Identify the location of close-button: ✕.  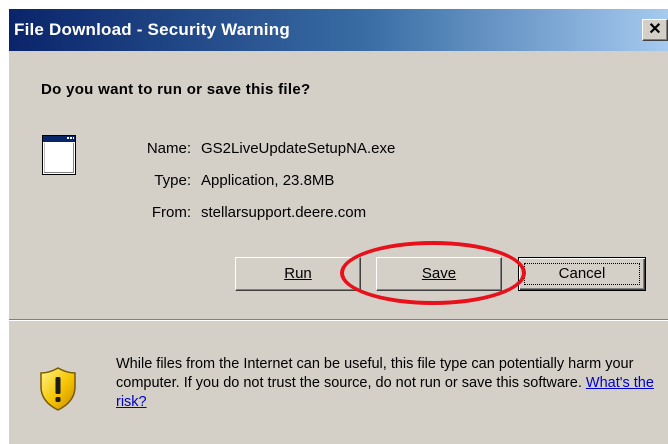
(655, 30).